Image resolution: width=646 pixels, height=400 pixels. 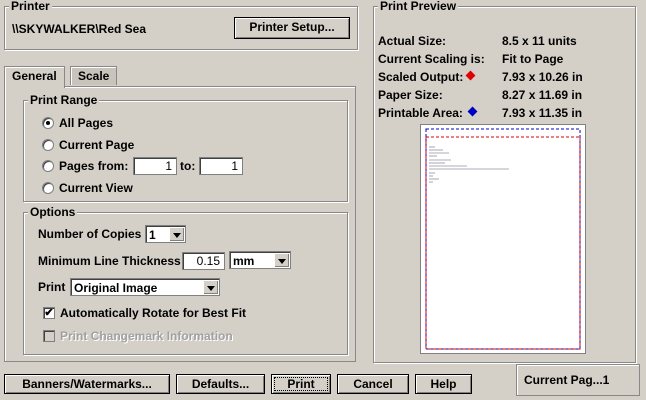 I want to click on tab-general-label: General, so click(x=34, y=76).